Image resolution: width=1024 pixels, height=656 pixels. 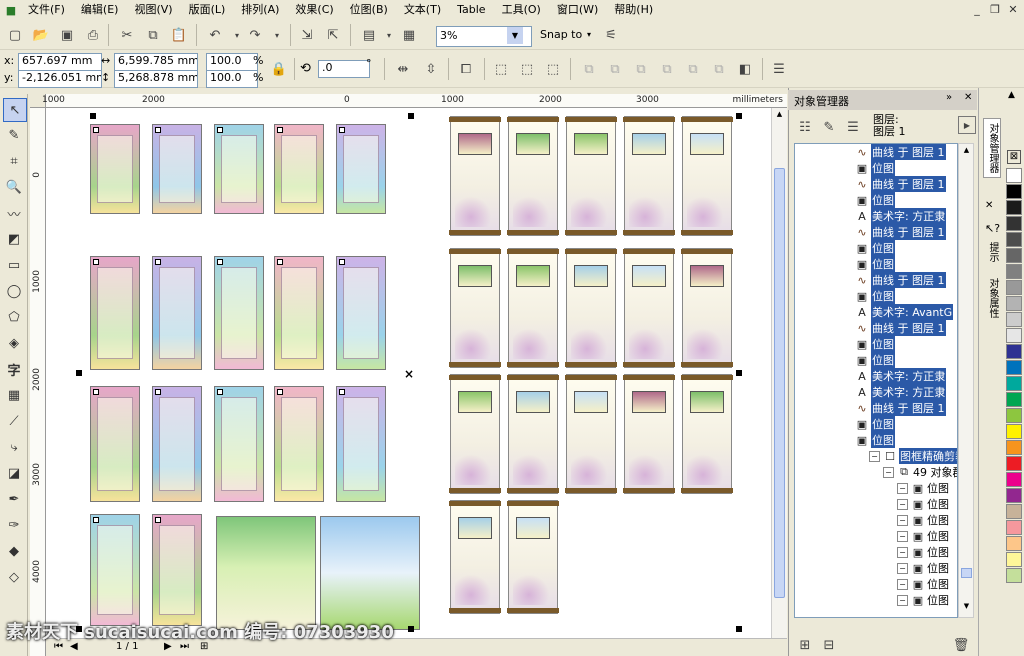 What do you see at coordinates (14, 421) in the screenshot?
I see `dimension-tool-icon: ⟋` at bounding box center [14, 421].